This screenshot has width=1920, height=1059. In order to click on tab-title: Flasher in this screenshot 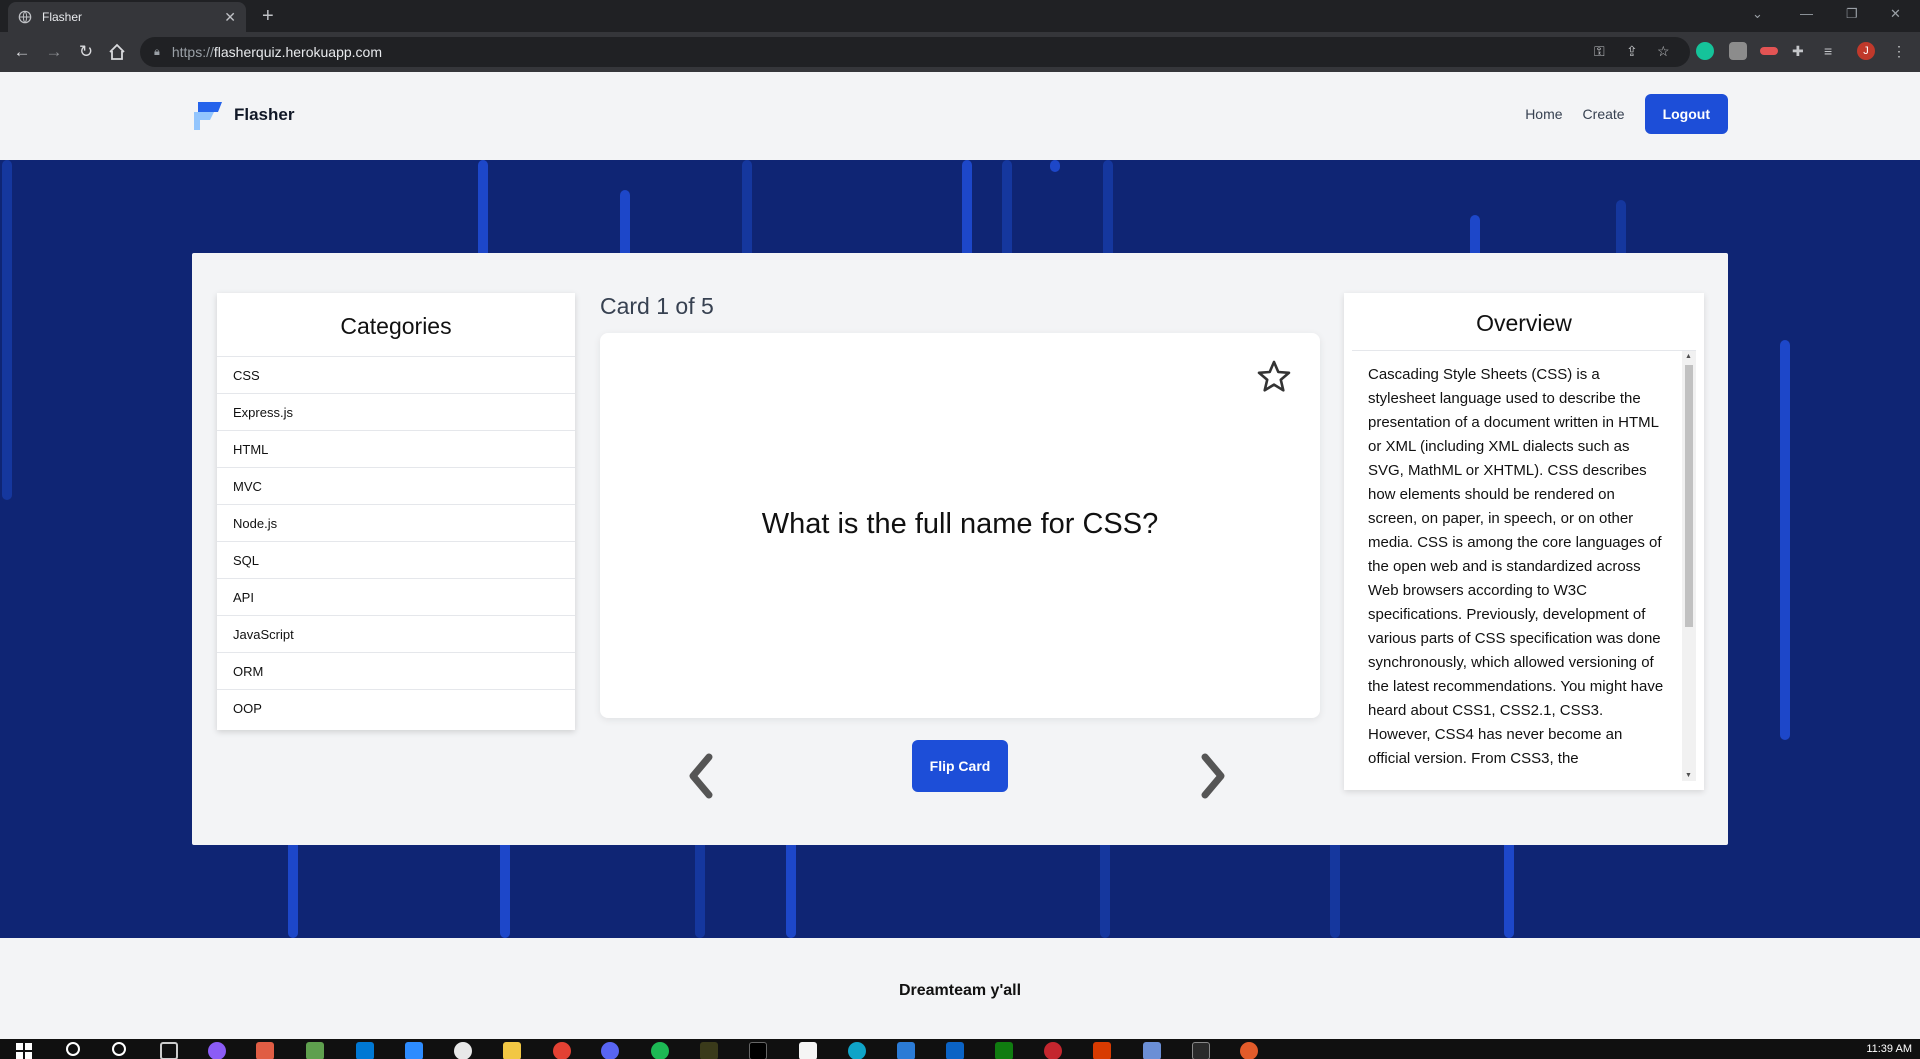, I will do `click(62, 17)`.